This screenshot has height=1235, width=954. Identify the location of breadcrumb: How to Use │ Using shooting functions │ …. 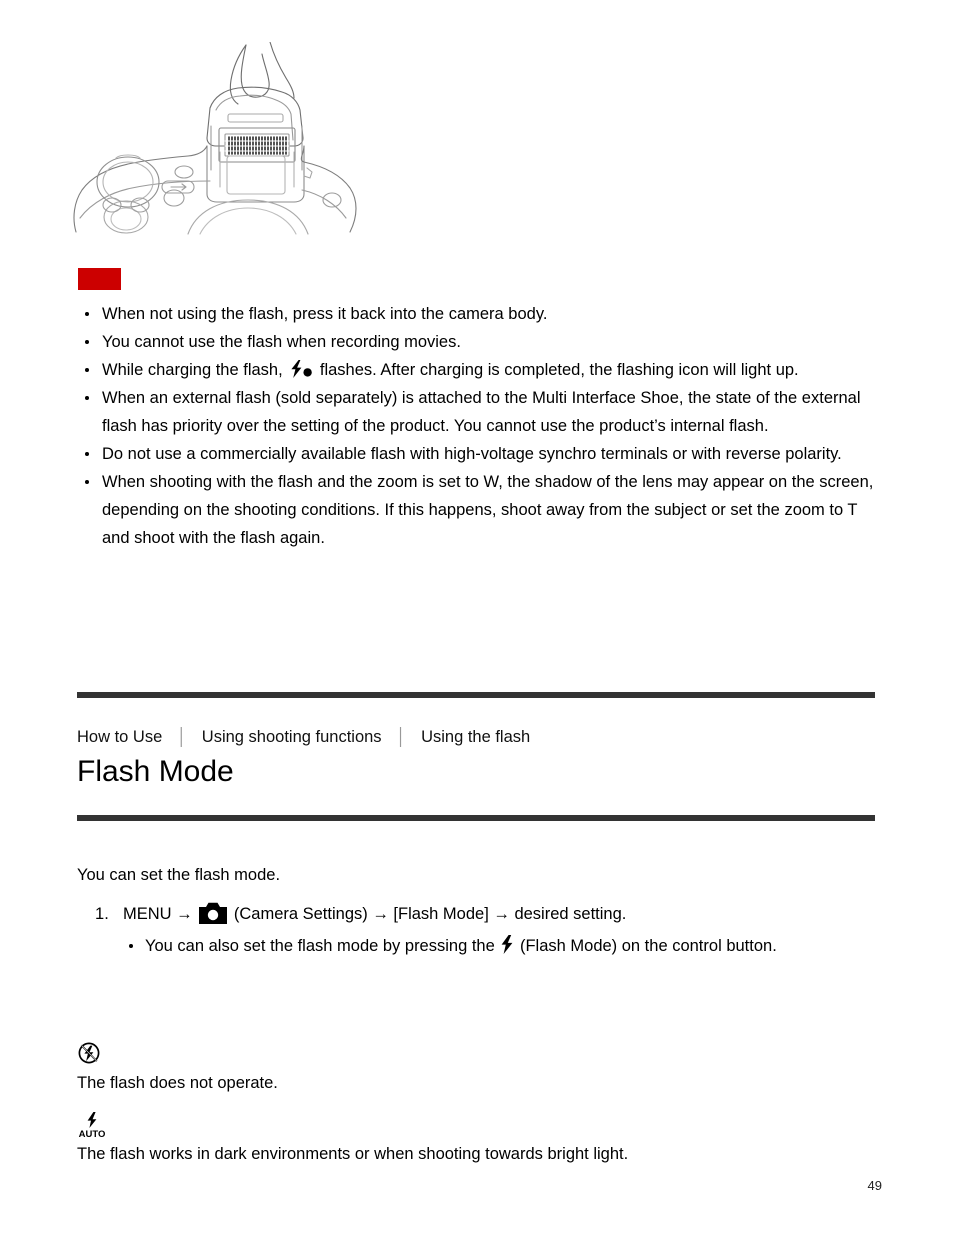
(303, 737).